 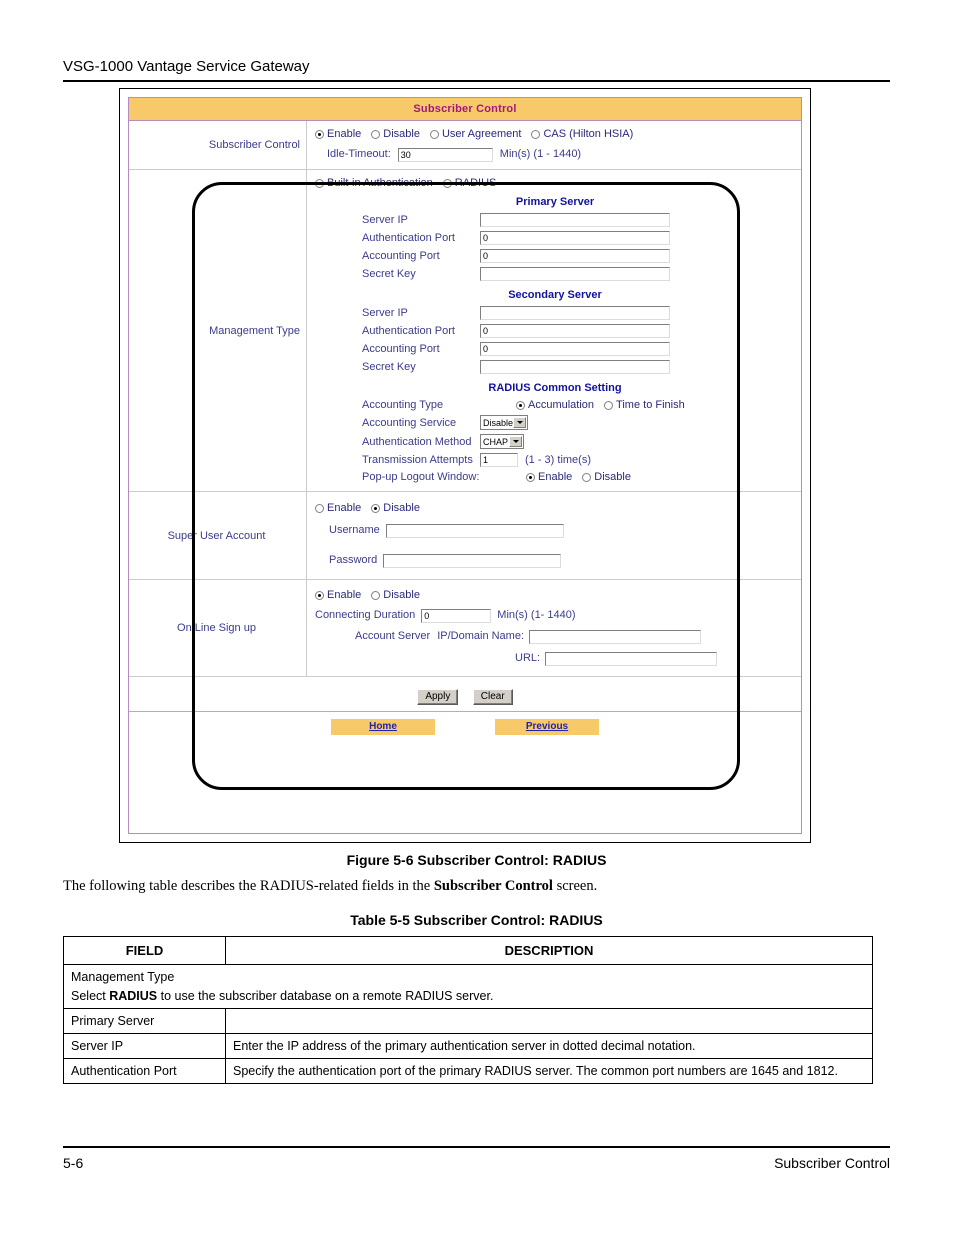 What do you see at coordinates (403, 405) in the screenshot?
I see `accounting-type-label: Accounting Type` at bounding box center [403, 405].